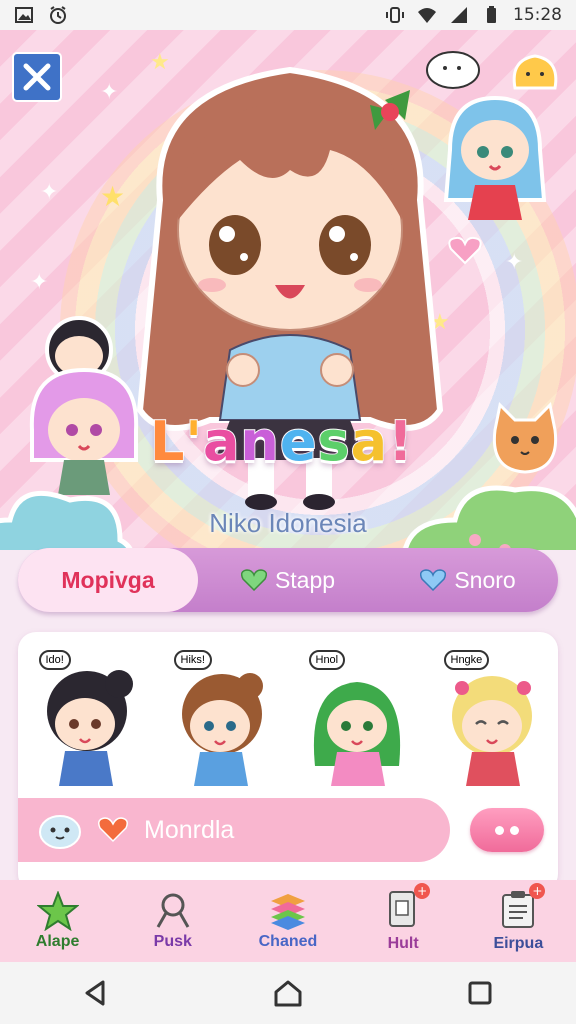 The image size is (576, 1024). I want to click on nav-item-eirpua: + Eirpua, so click(518, 918).